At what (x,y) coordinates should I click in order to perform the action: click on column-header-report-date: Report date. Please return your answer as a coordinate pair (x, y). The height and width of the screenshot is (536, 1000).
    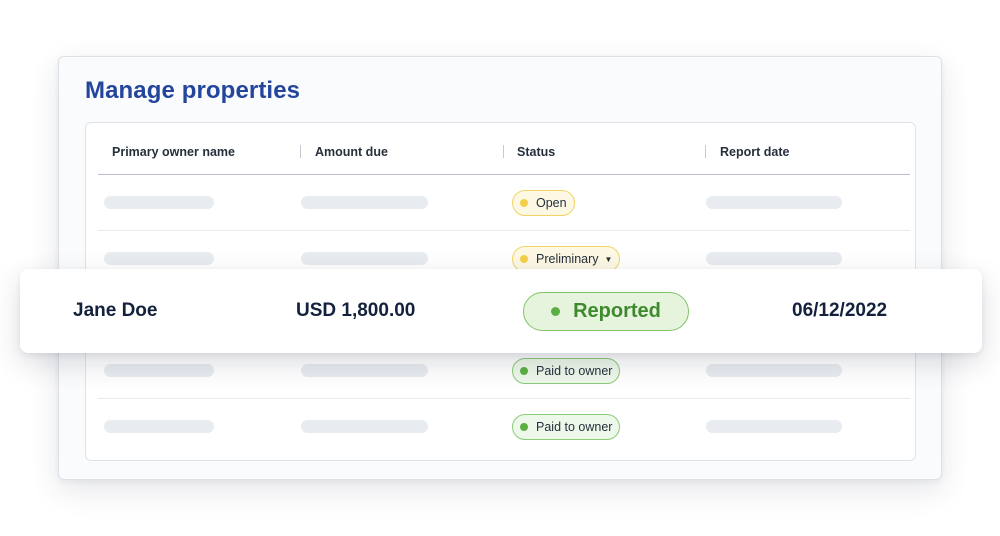
    Looking at the image, I should click on (754, 152).